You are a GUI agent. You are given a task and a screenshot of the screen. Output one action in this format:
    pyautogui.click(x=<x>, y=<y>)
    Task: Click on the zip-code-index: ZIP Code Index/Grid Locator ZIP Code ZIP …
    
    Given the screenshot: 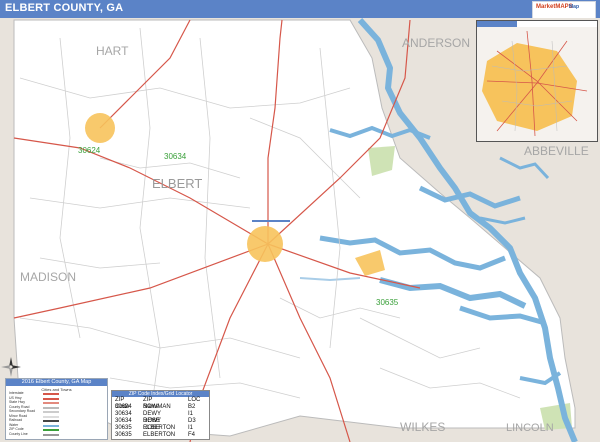 What is the action you would take?
    pyautogui.click(x=160, y=415)
    